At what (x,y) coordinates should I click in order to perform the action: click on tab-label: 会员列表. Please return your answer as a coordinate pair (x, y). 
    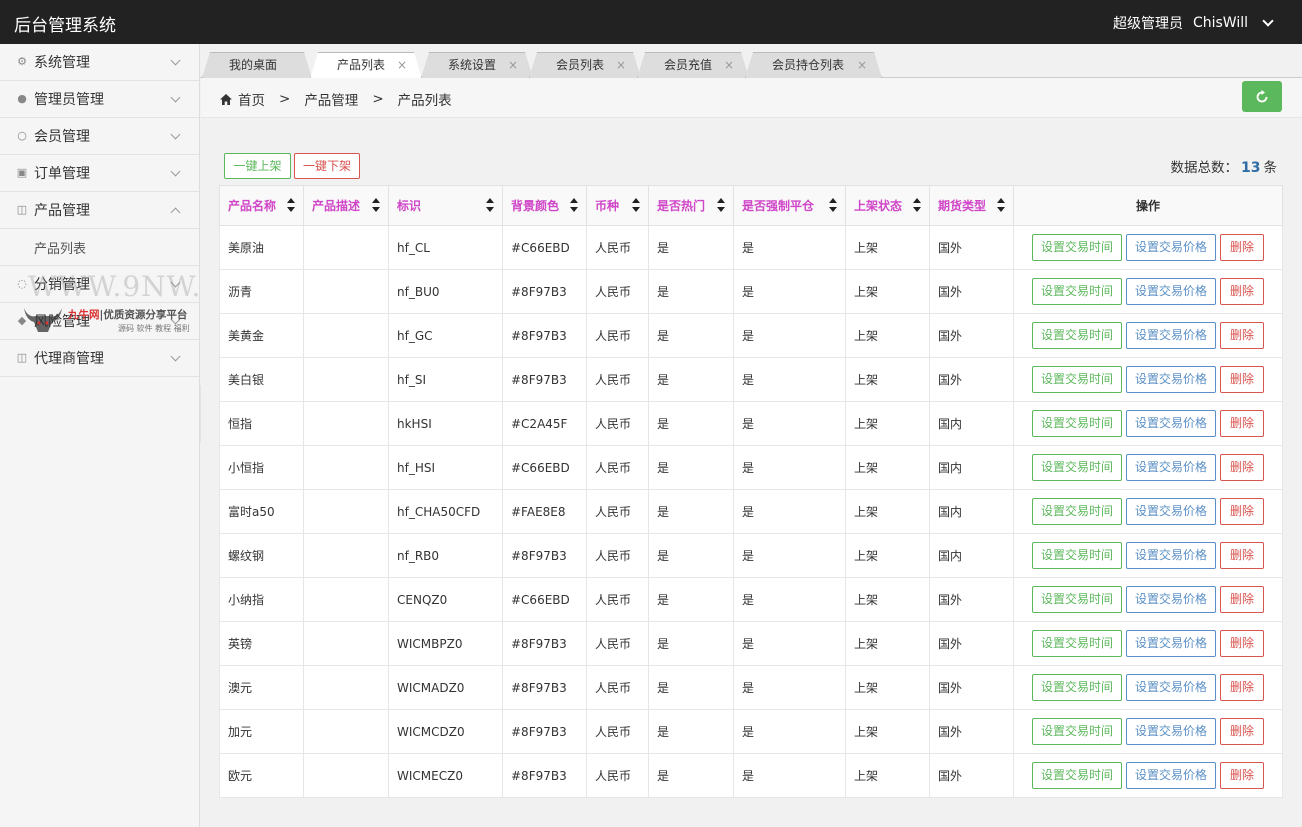
    Looking at the image, I should click on (580, 65).